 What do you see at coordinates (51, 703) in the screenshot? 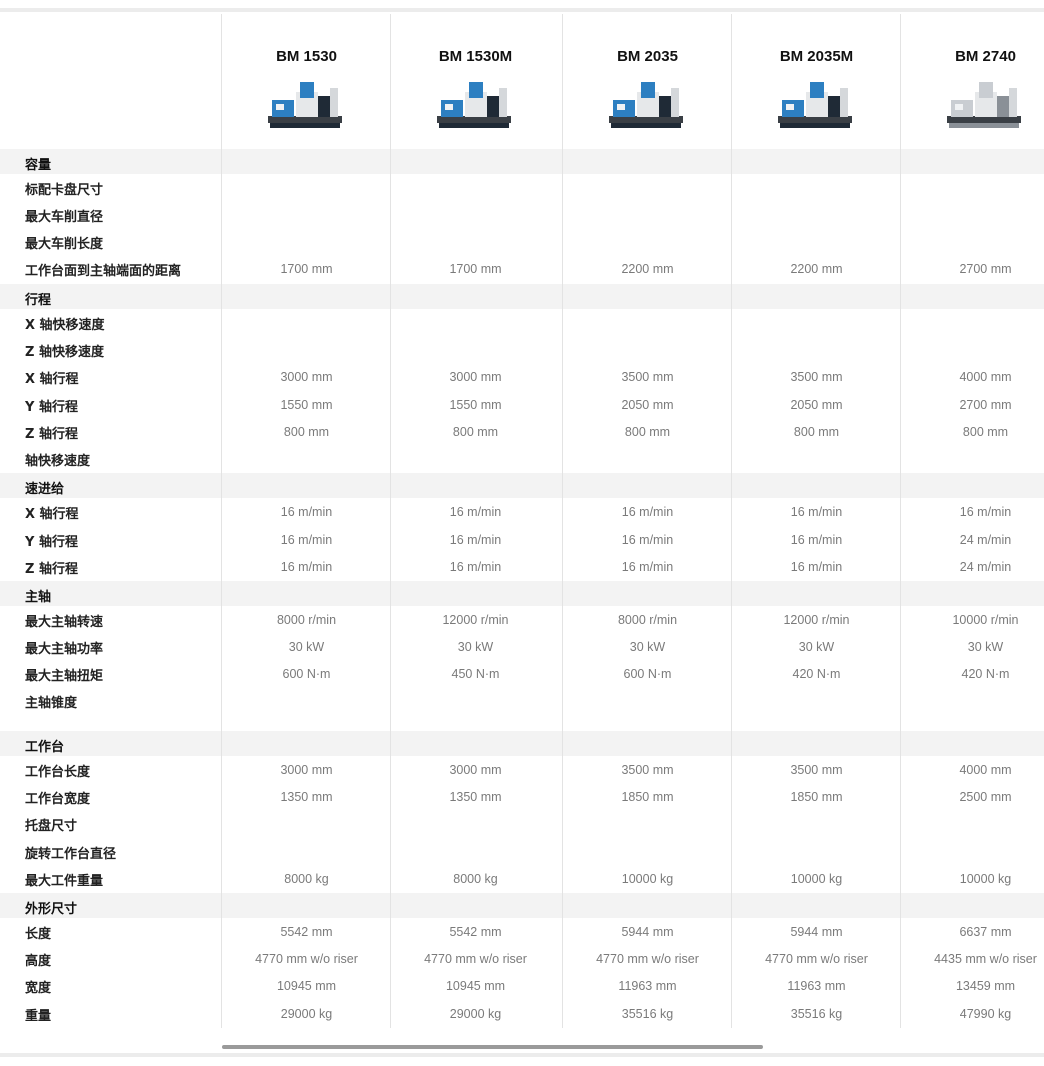
I see `spec-label: 主轴锥度` at bounding box center [51, 703].